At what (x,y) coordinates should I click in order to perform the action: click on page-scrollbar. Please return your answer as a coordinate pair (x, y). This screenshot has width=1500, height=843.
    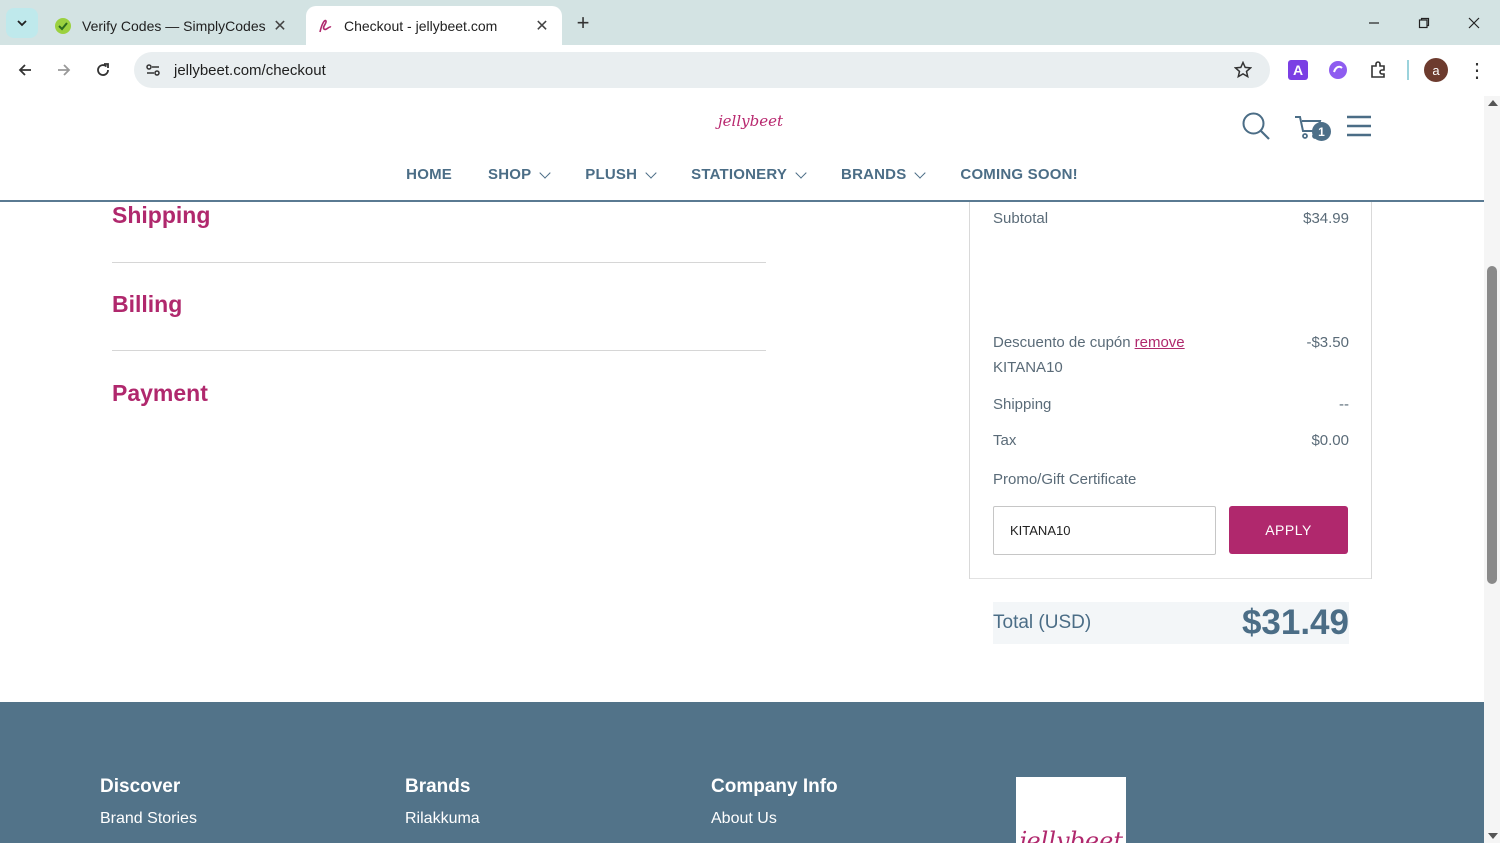
    Looking at the image, I should click on (1492, 469).